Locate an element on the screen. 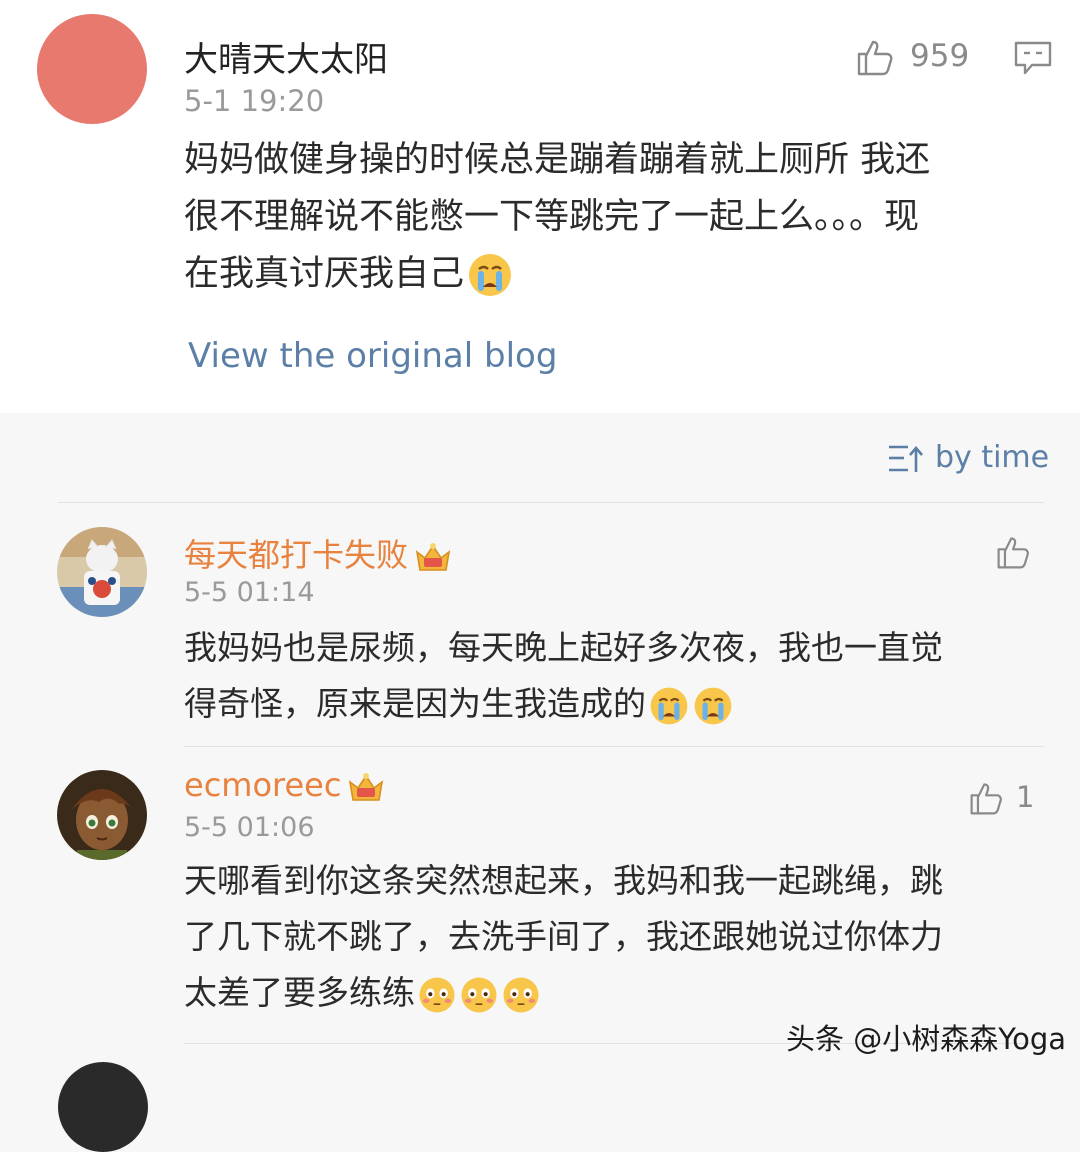  commenter-name-partial is located at coordinates (304, 1067).